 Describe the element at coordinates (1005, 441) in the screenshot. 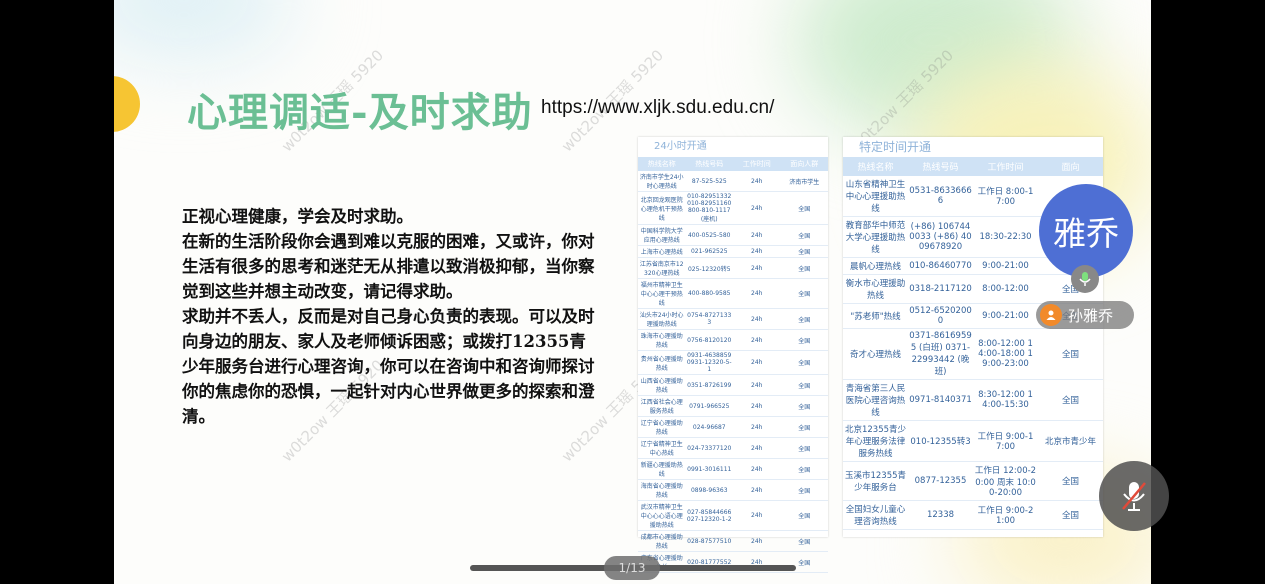

I see `table-cell: 工作日 9:00-17:00` at that location.